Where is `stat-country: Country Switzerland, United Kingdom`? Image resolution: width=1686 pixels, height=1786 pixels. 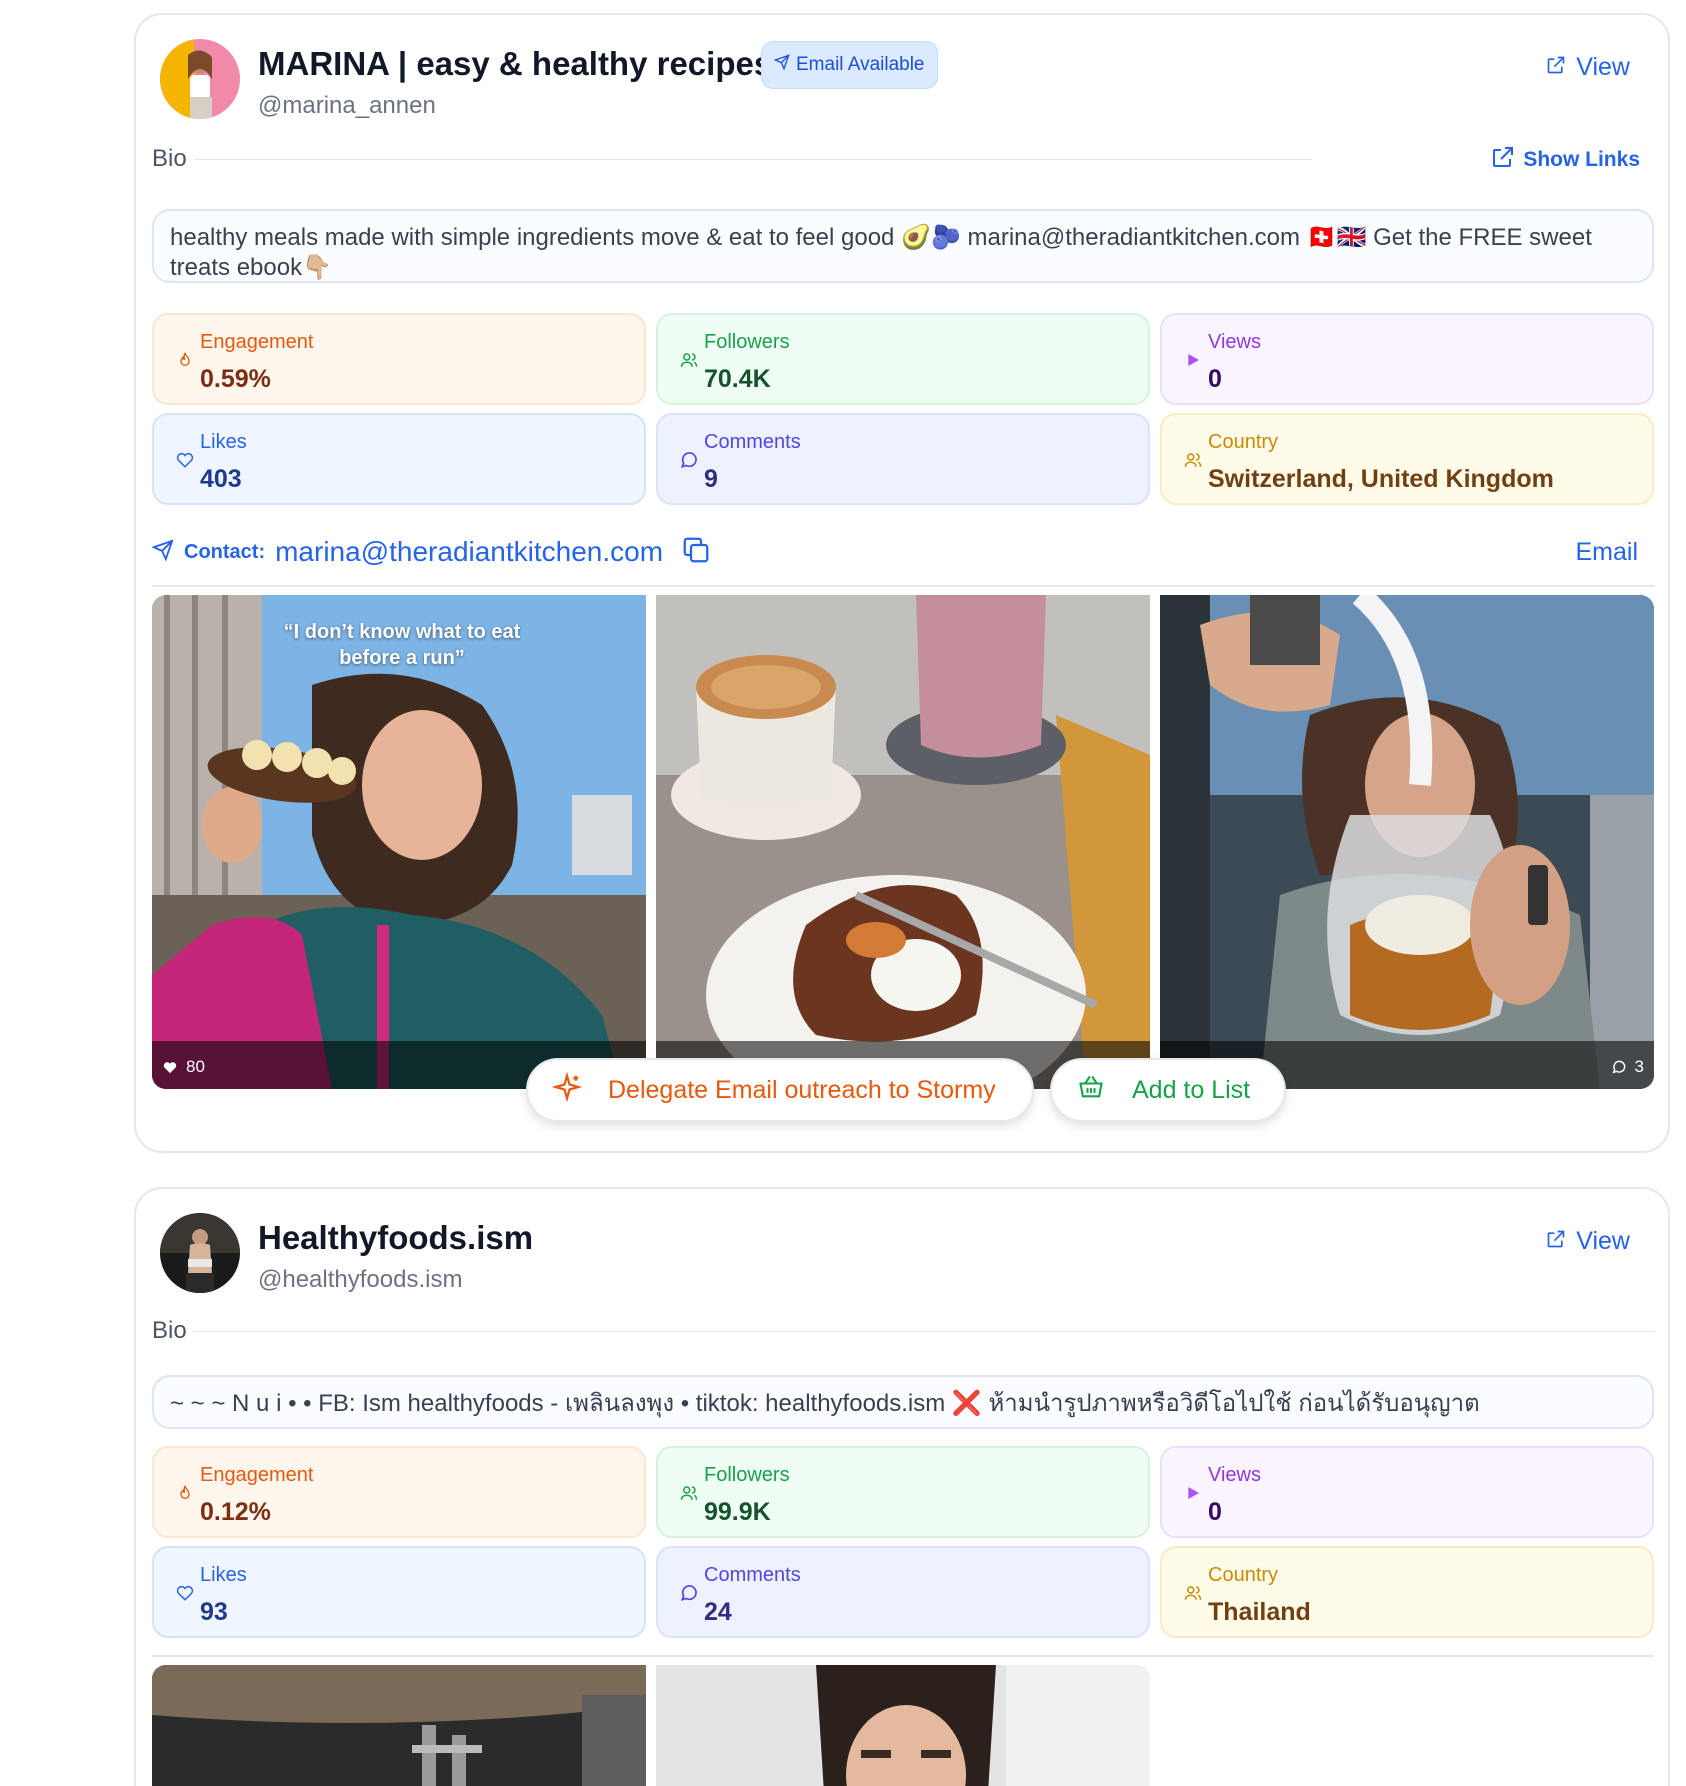 stat-country: Country Switzerland, United Kingdom is located at coordinates (1407, 459).